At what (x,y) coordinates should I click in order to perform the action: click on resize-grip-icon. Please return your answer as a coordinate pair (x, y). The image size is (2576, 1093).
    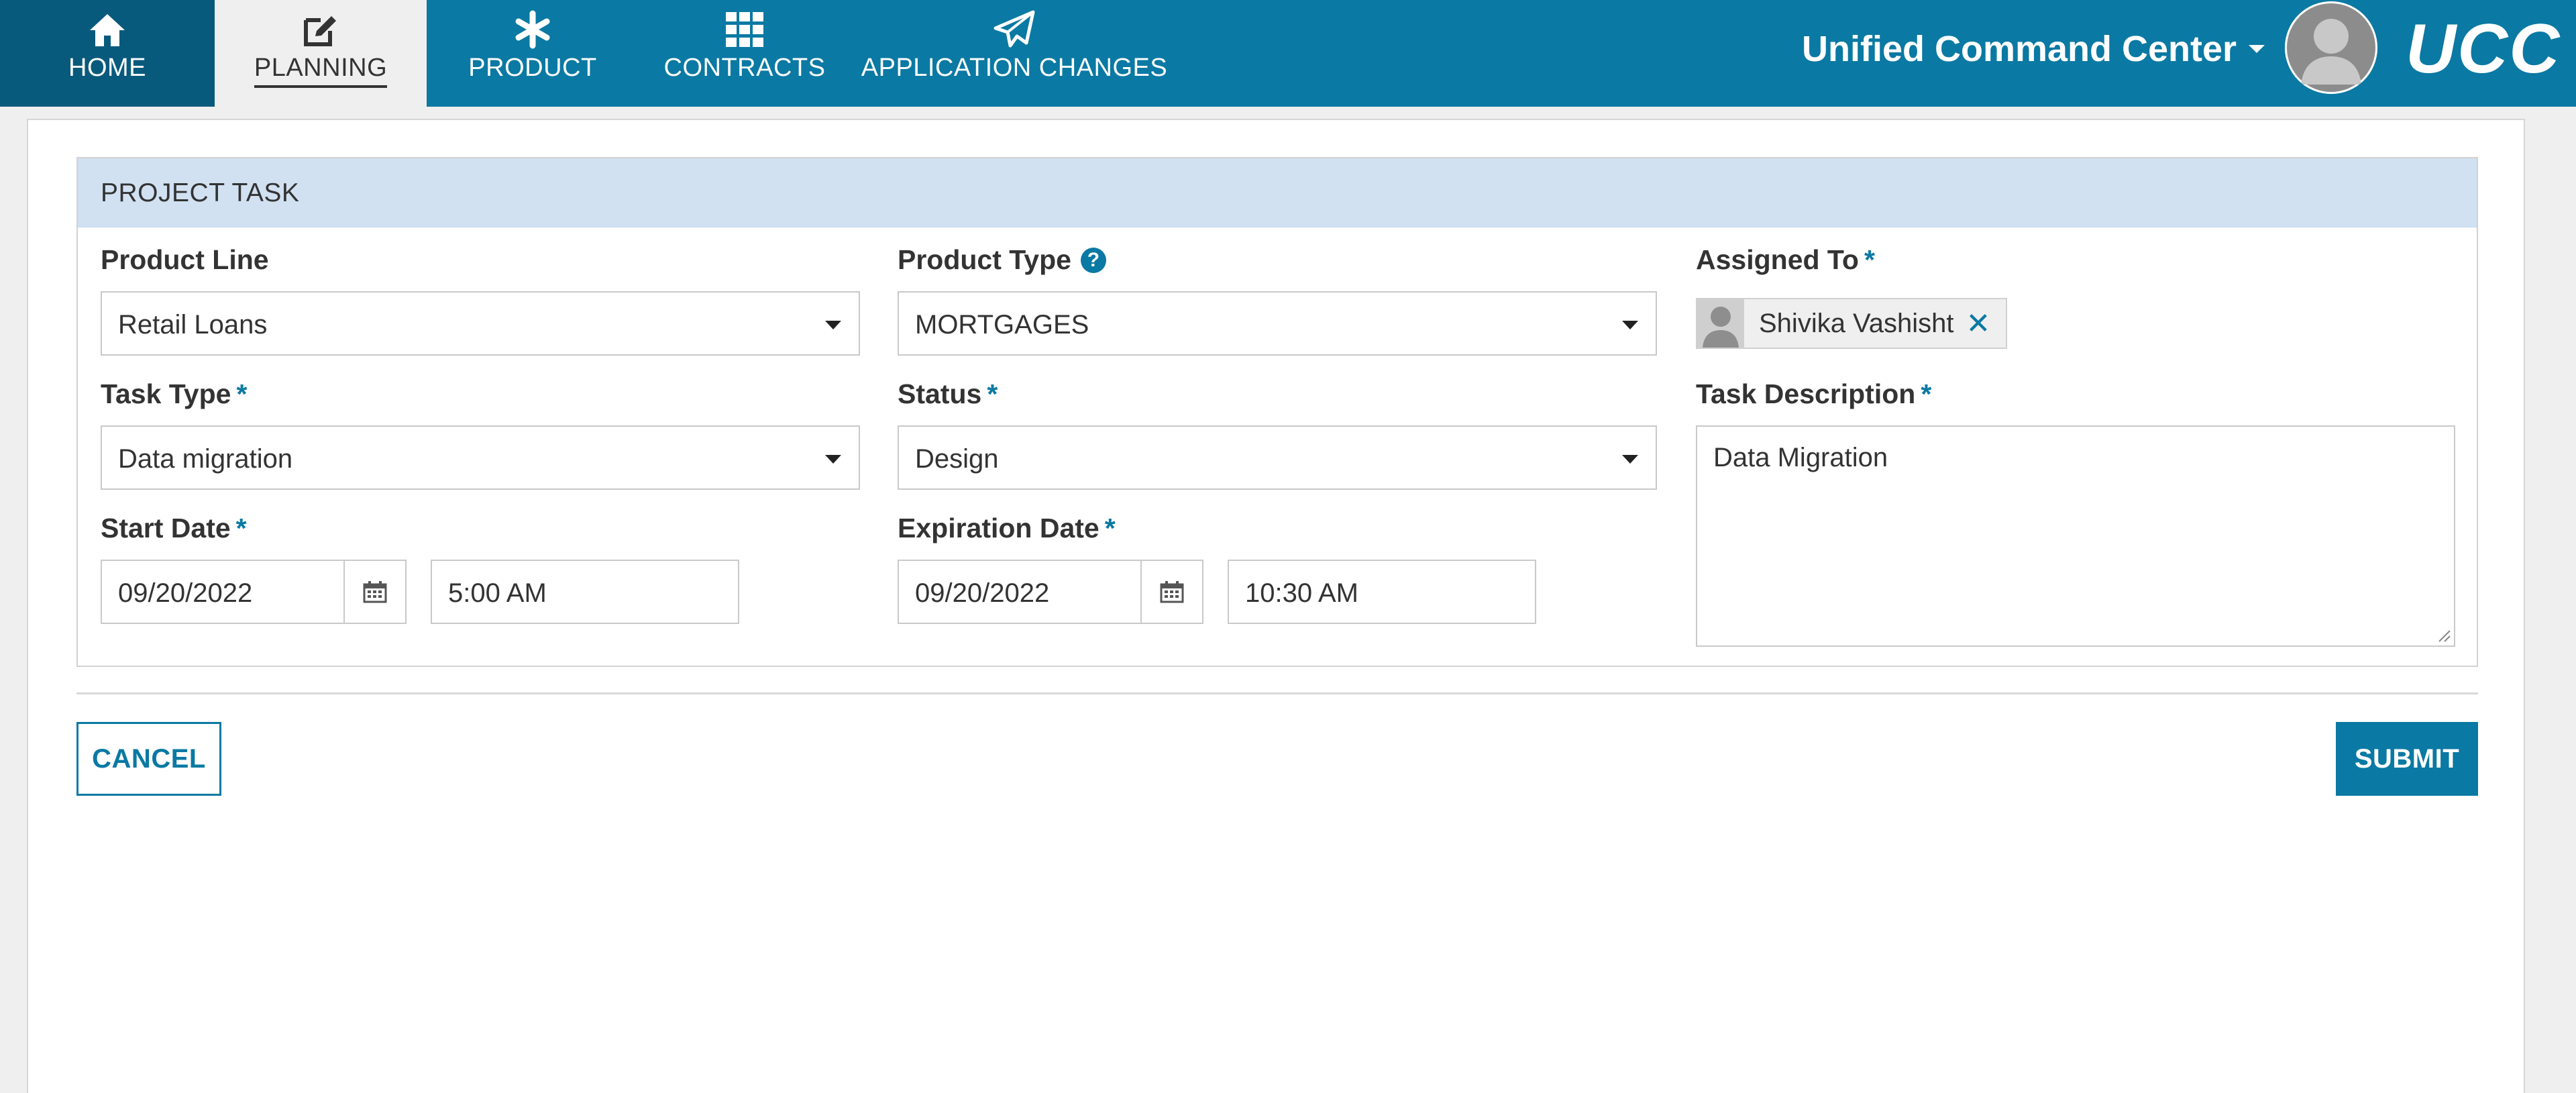
    Looking at the image, I should click on (2443, 635).